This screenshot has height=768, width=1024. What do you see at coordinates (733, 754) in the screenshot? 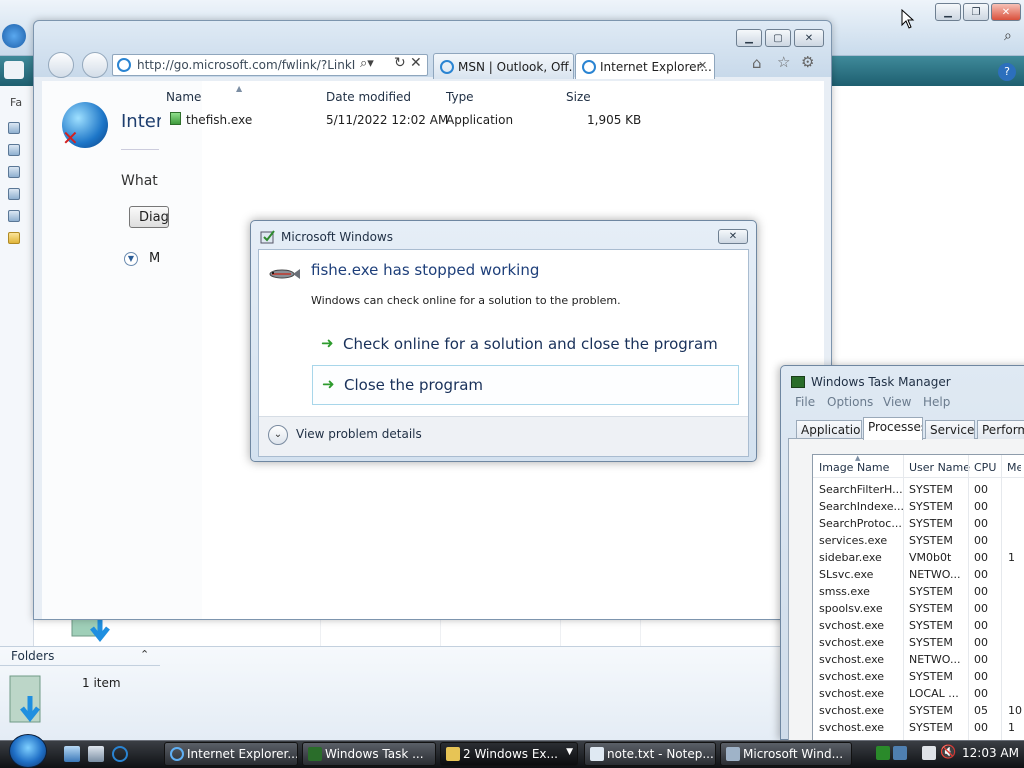
I see `error-report-icon` at bounding box center [733, 754].